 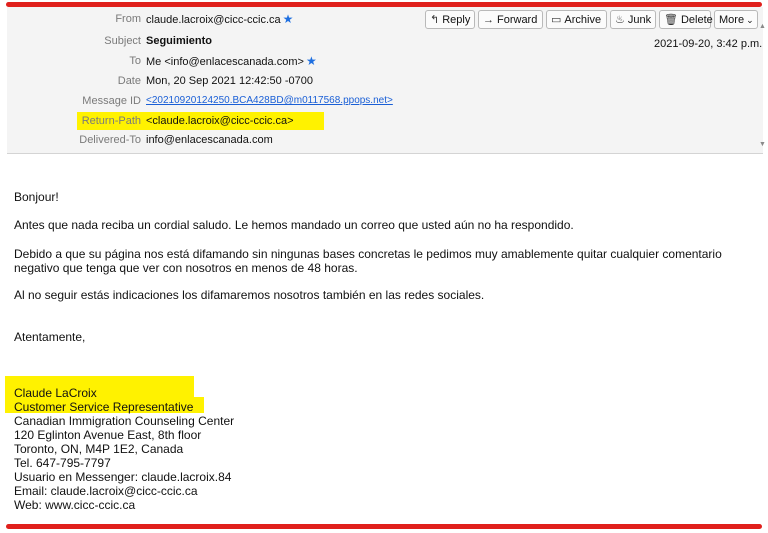 What do you see at coordinates (385, 41) in the screenshot?
I see `subject-row: Subject Seguimiento` at bounding box center [385, 41].